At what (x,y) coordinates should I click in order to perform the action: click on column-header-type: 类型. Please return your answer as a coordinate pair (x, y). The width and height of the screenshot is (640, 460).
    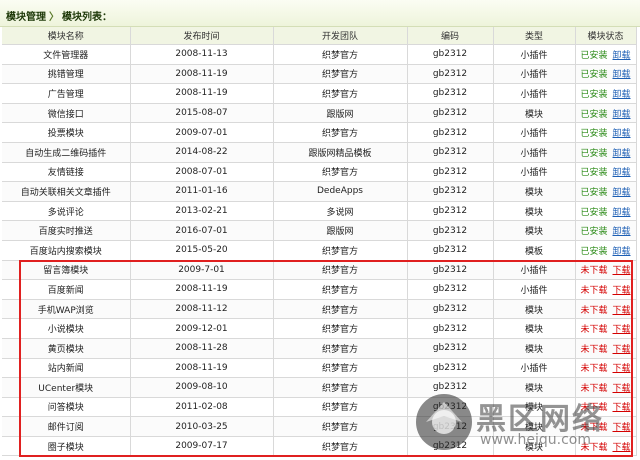
    Looking at the image, I should click on (534, 36).